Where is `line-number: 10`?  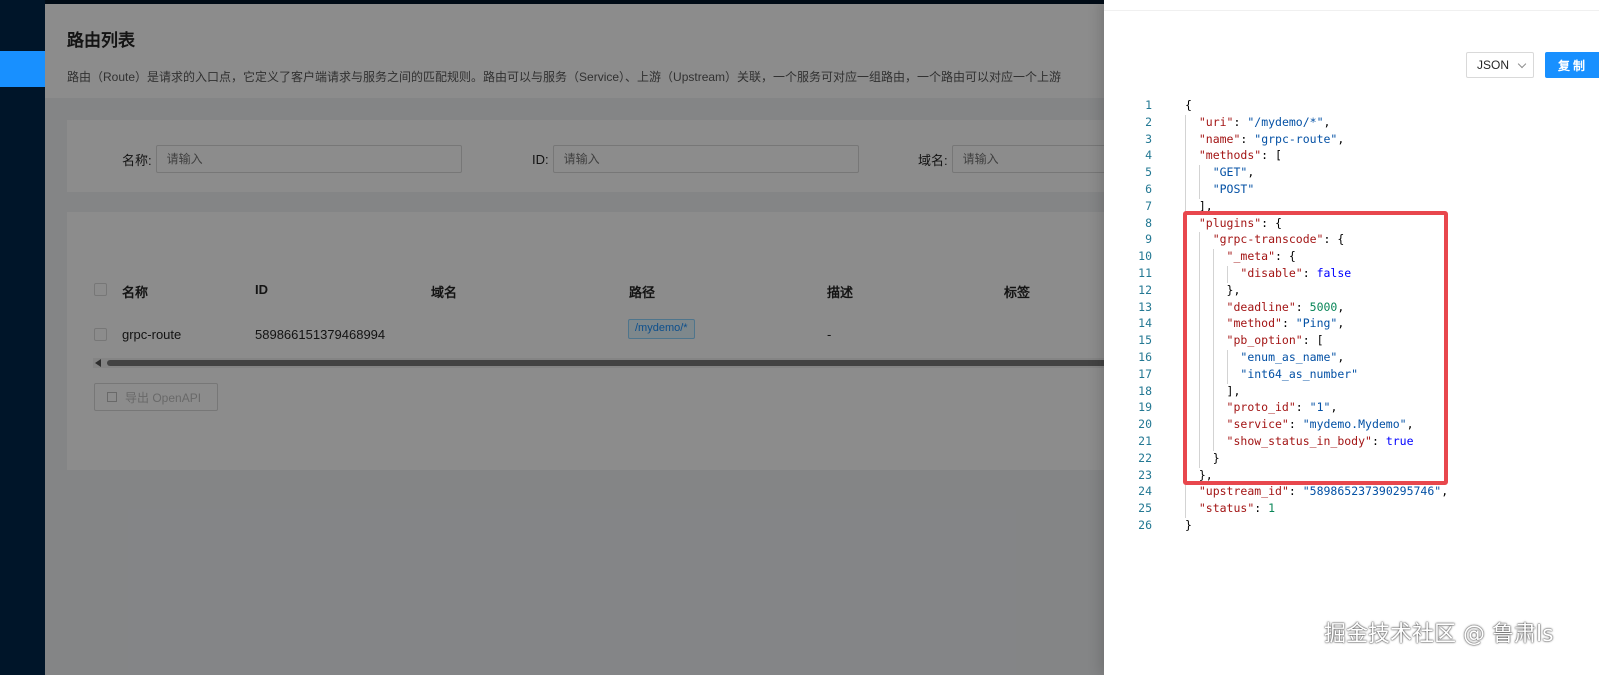 line-number: 10 is located at coordinates (1145, 256).